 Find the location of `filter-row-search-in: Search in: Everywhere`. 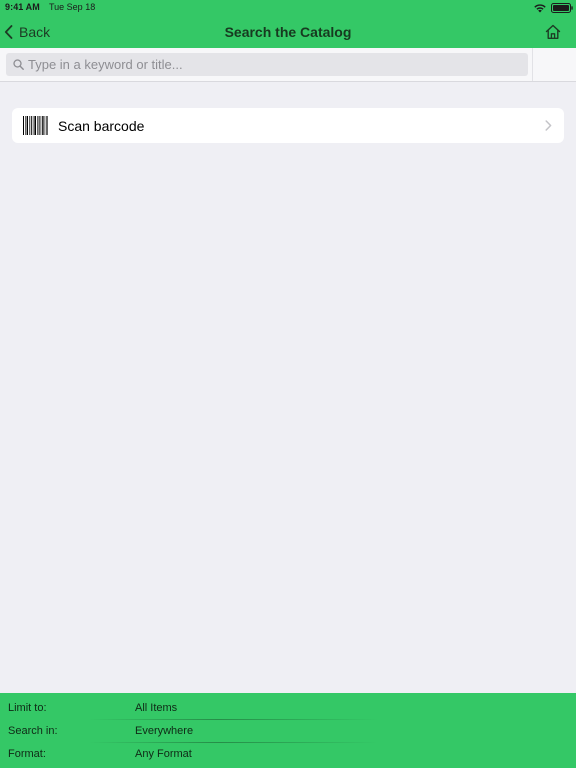

filter-row-search-in: Search in: Everywhere is located at coordinates (288, 731).